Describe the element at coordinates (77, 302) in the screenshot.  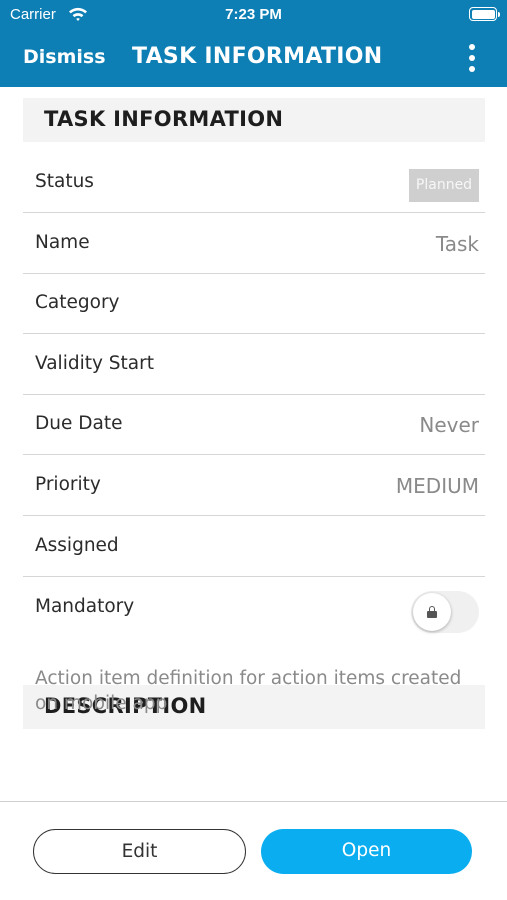
I see `category-label: Category` at that location.